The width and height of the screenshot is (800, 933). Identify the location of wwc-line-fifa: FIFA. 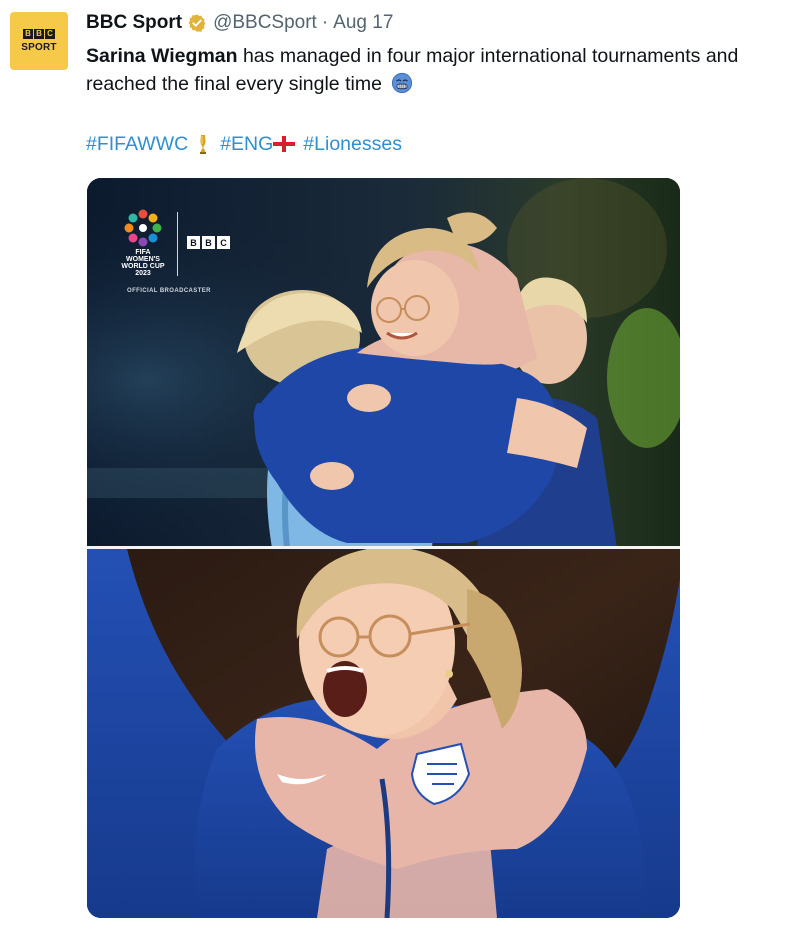
(143, 252).